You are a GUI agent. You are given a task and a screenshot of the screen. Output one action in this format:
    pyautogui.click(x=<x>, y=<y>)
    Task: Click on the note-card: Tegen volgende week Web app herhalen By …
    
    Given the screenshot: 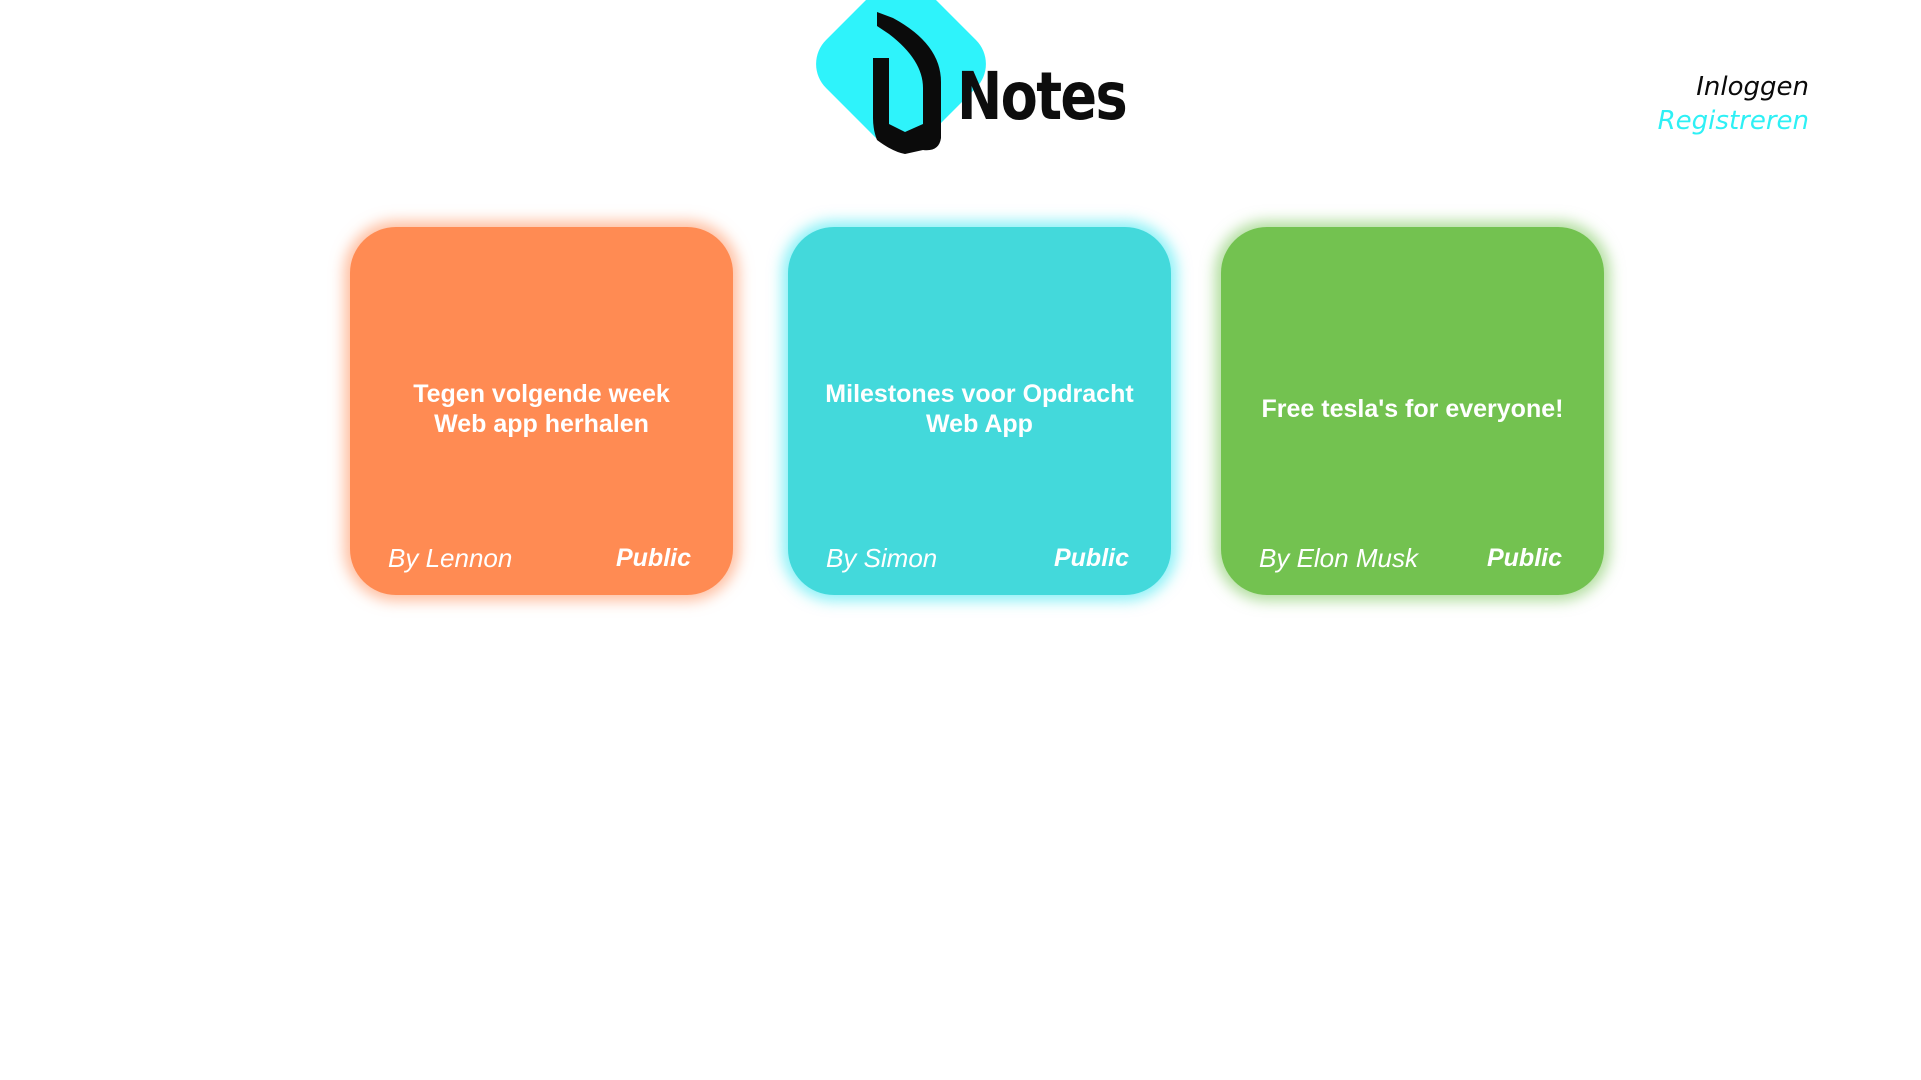 What is the action you would take?
    pyautogui.click(x=541, y=411)
    